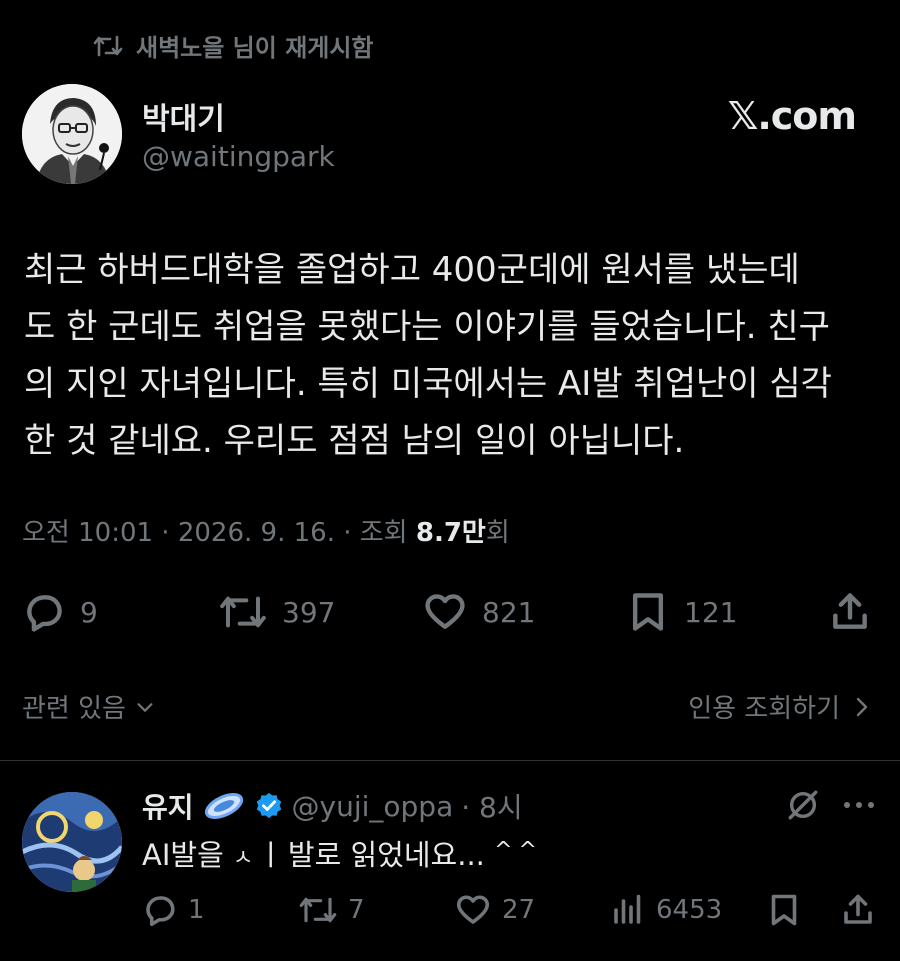 Image resolution: width=900 pixels, height=961 pixels. I want to click on reply-share-action, so click(858, 910).